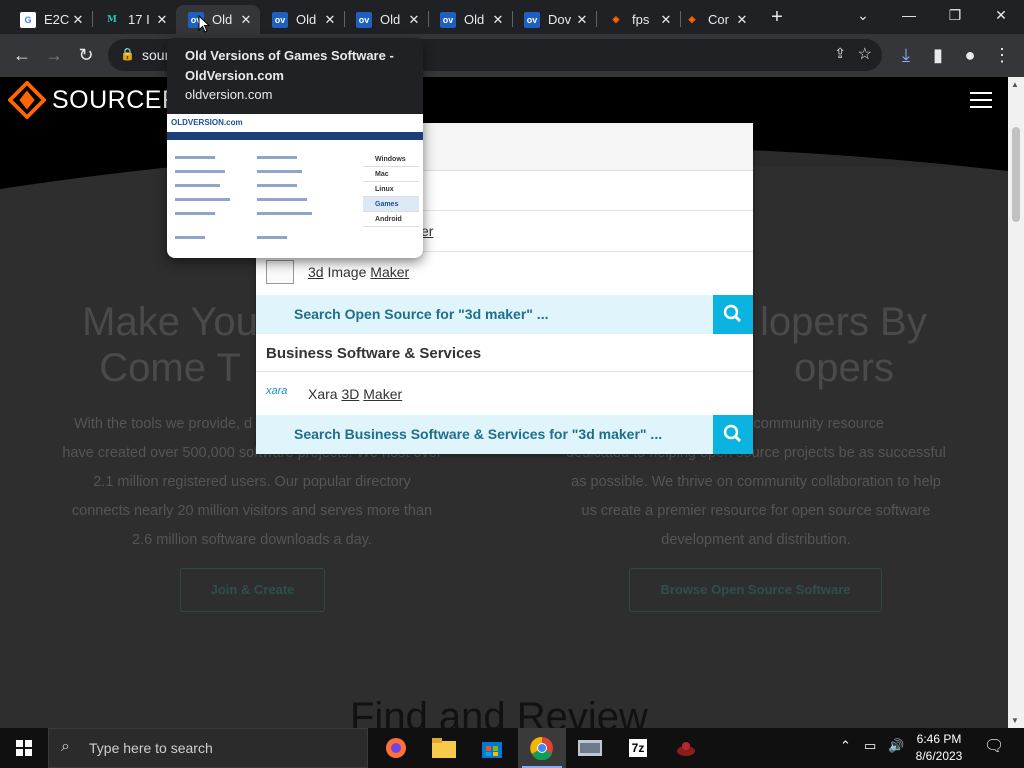 This screenshot has width=1024, height=768. What do you see at coordinates (139, 19) in the screenshot?
I see `tab-title: 17 I` at bounding box center [139, 19].